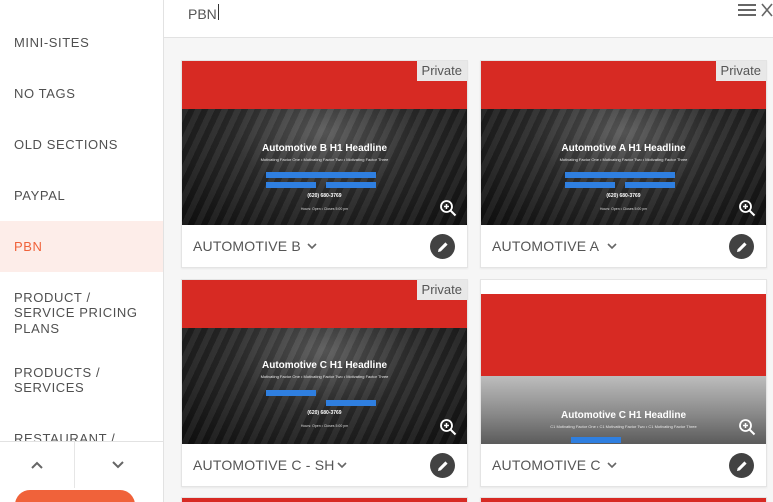 The image size is (773, 502). I want to click on primary-action-button, so click(75, 496).